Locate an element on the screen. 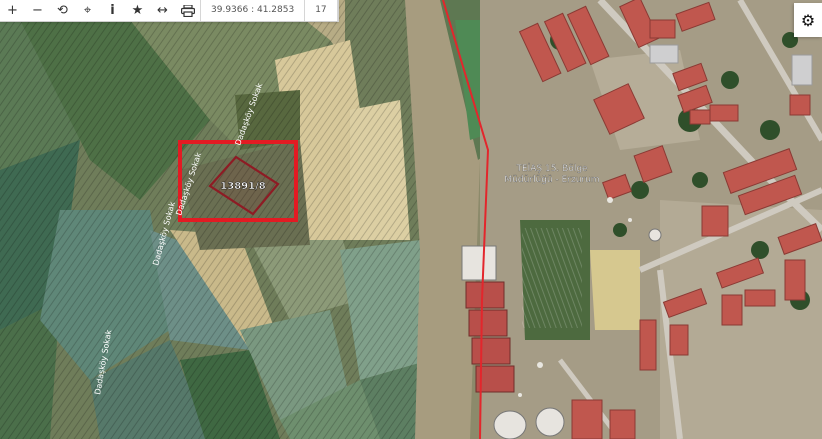  star-icon: ★ is located at coordinates (137, 10).